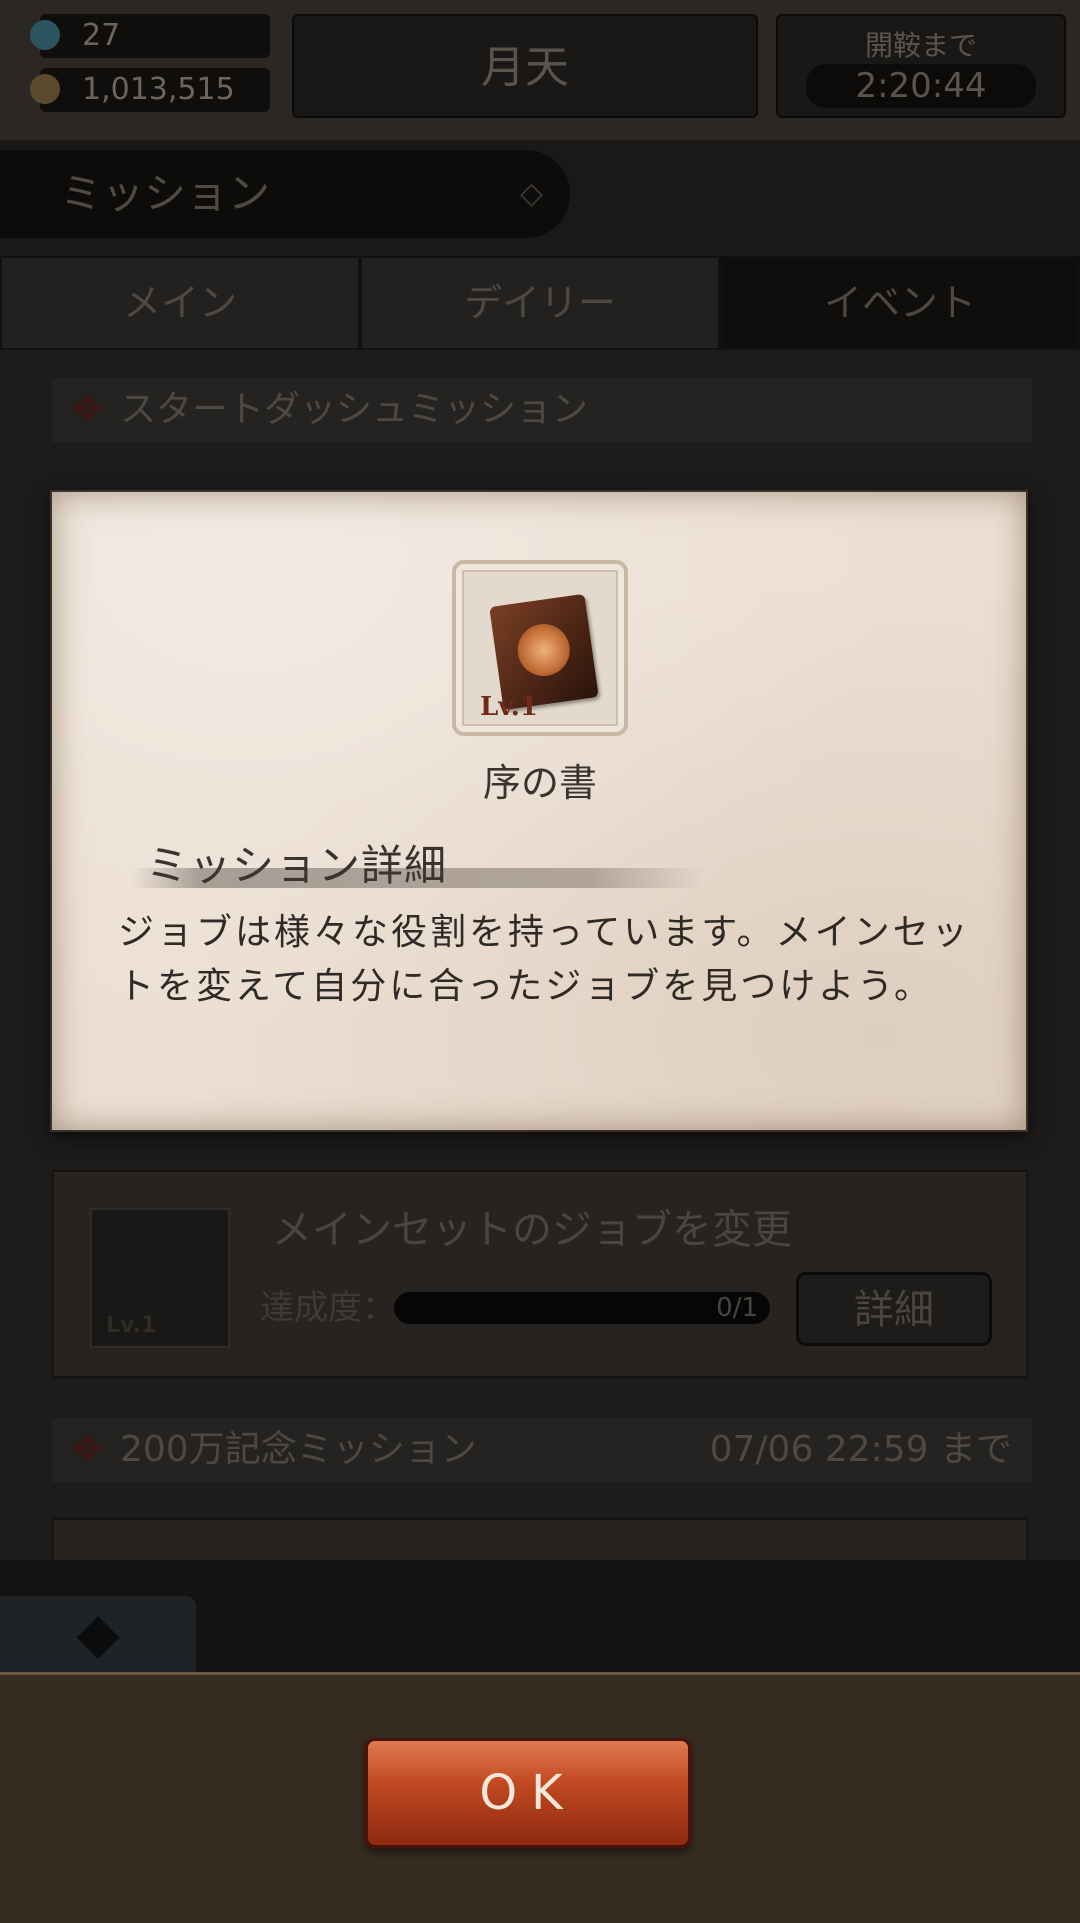 Image resolution: width=1080 pixels, height=1923 pixels. I want to click on reward-item-frame: Lv.1, so click(540, 648).